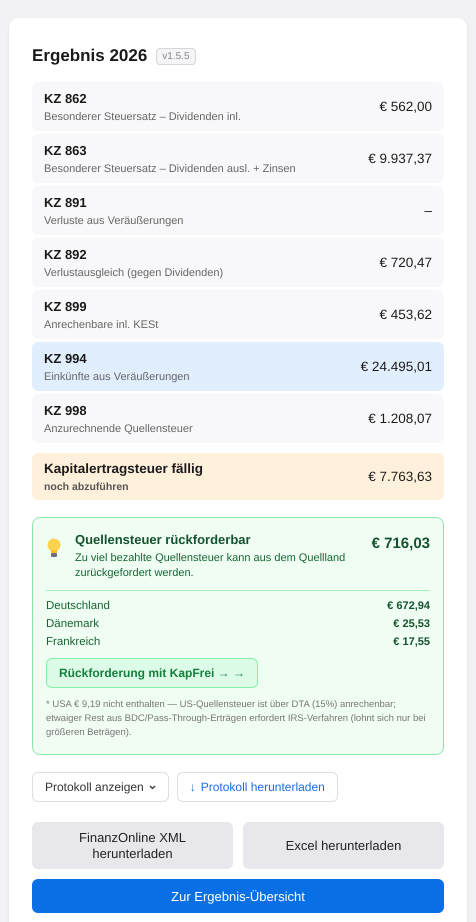  I want to click on kz-amount: –, so click(428, 210).